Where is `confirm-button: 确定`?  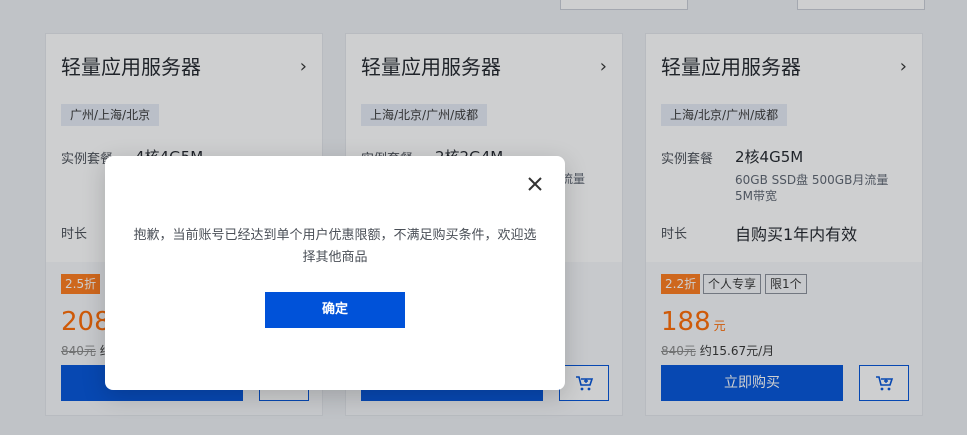 confirm-button: 确定 is located at coordinates (335, 310).